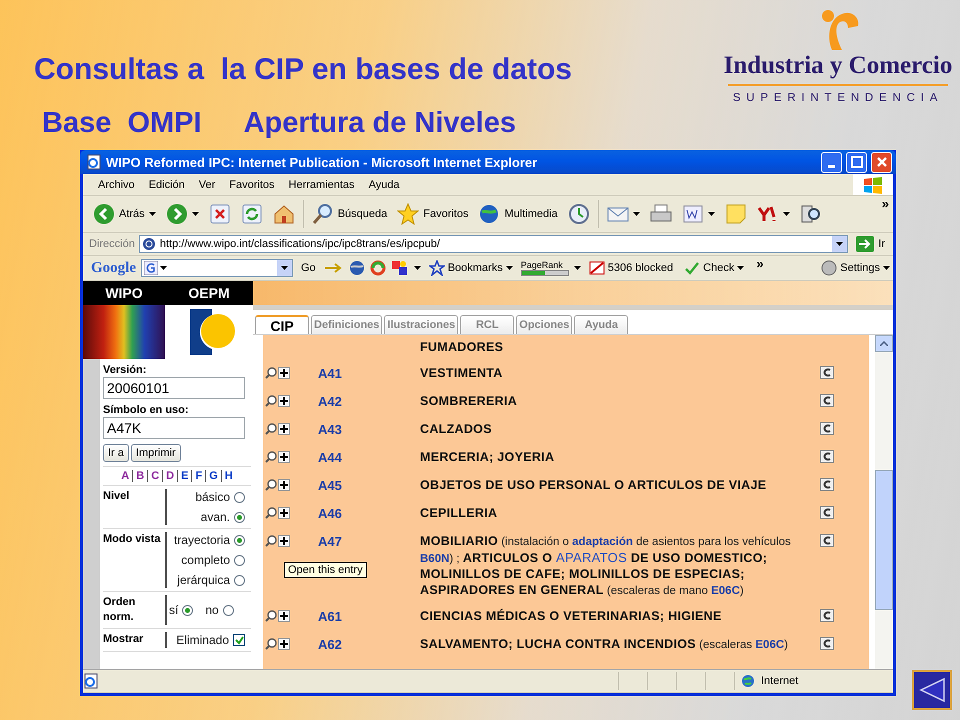  Describe the element at coordinates (932, 690) in the screenshot. I see `previous-slide-button` at that location.